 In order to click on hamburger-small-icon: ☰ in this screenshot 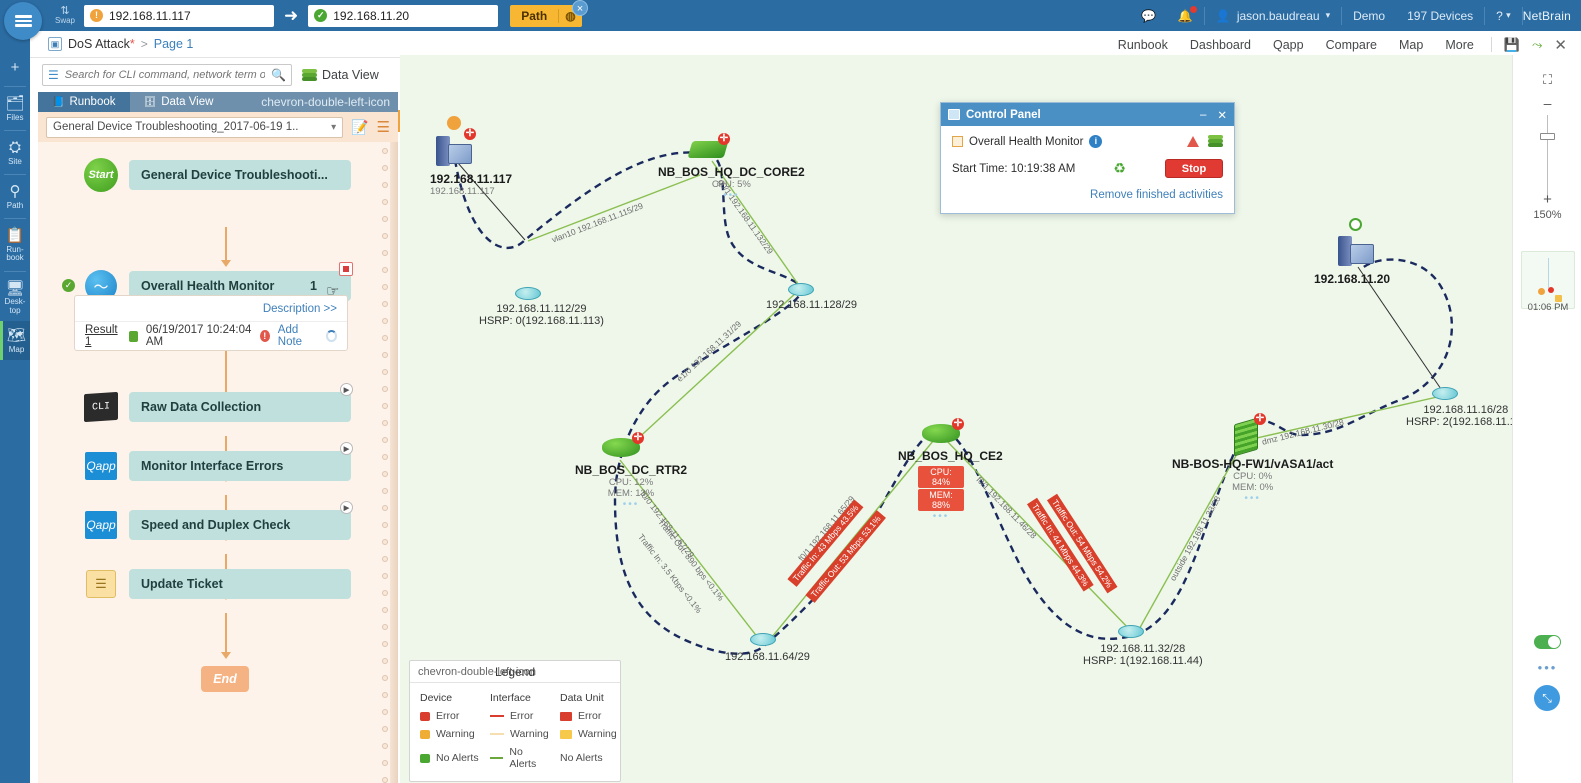, I will do `click(53, 75)`.